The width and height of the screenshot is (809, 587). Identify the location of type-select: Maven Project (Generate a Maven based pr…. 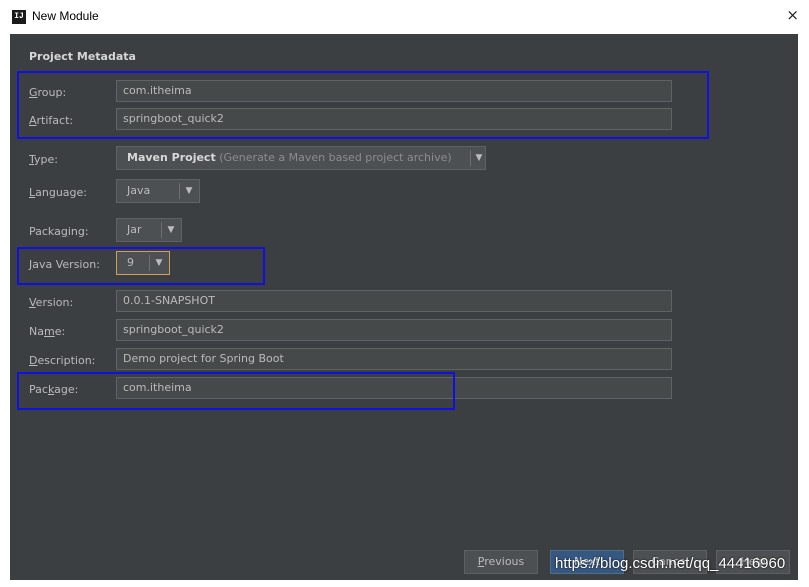
(301, 158).